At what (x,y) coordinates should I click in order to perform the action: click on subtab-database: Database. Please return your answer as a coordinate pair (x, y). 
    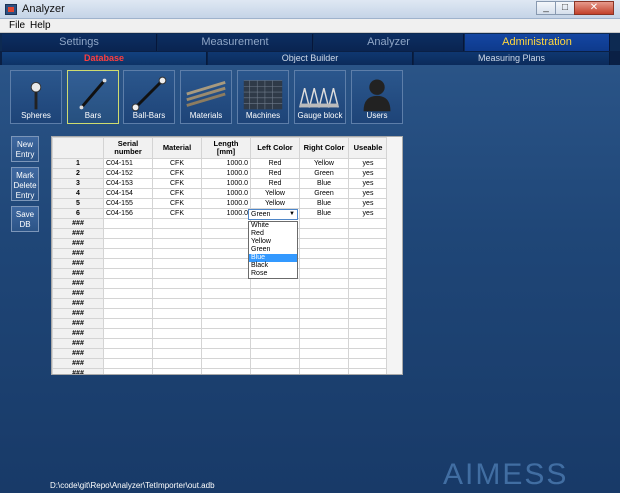
    Looking at the image, I should click on (104, 58).